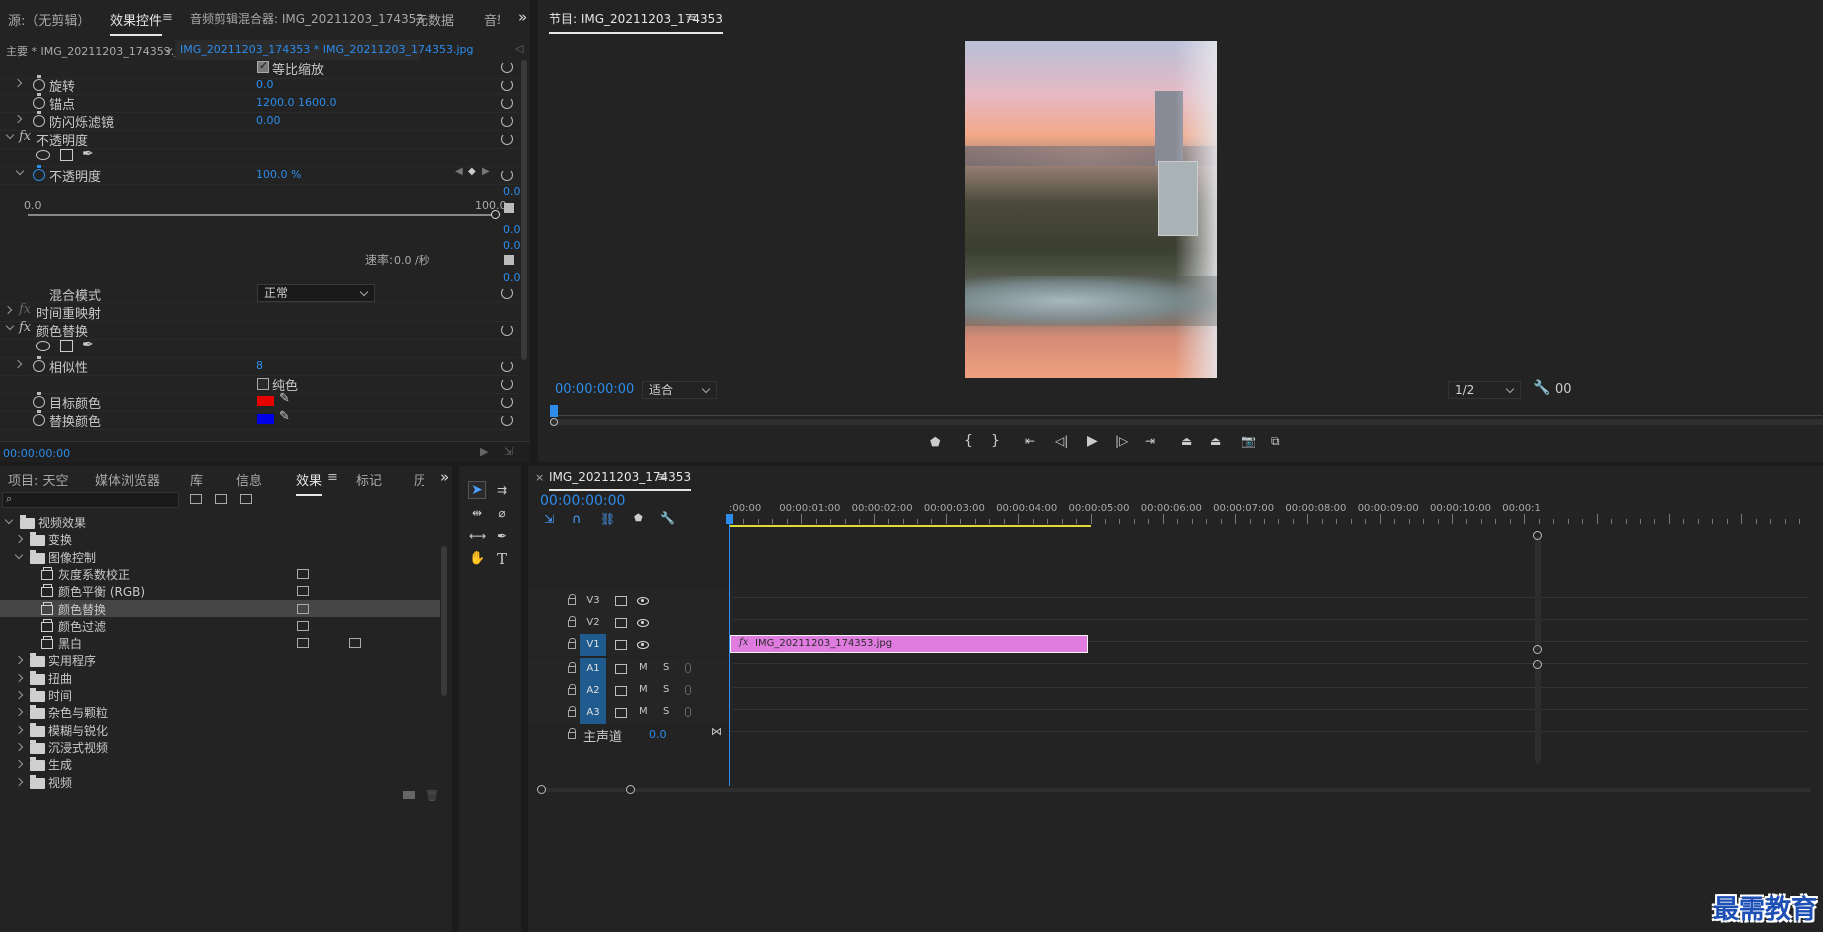 Image resolution: width=1823 pixels, height=932 pixels. What do you see at coordinates (220, 677) in the screenshot?
I see `effect-folder: 扭曲` at bounding box center [220, 677].